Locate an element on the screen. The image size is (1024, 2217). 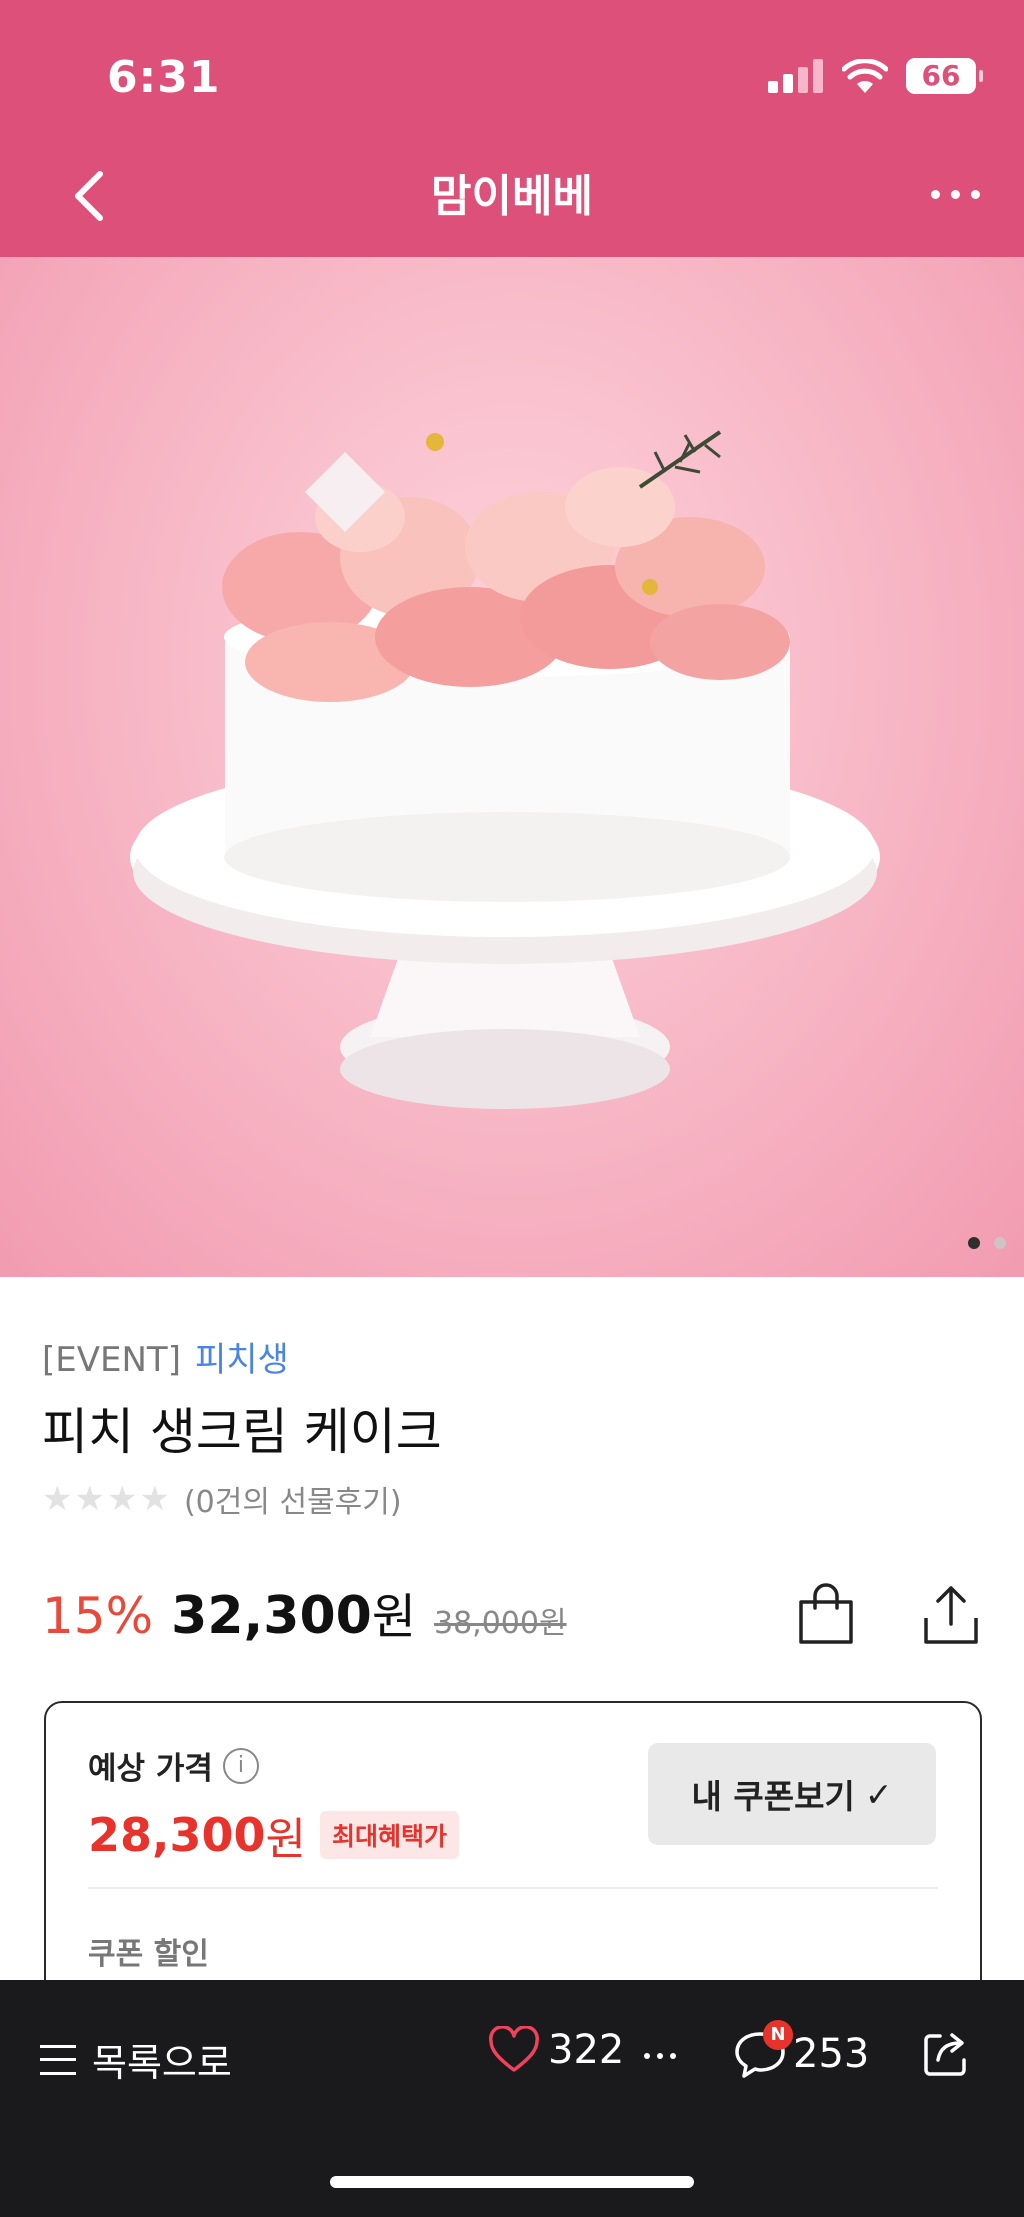
product-title: 피치 생크림 케이크 is located at coordinates (242, 1432).